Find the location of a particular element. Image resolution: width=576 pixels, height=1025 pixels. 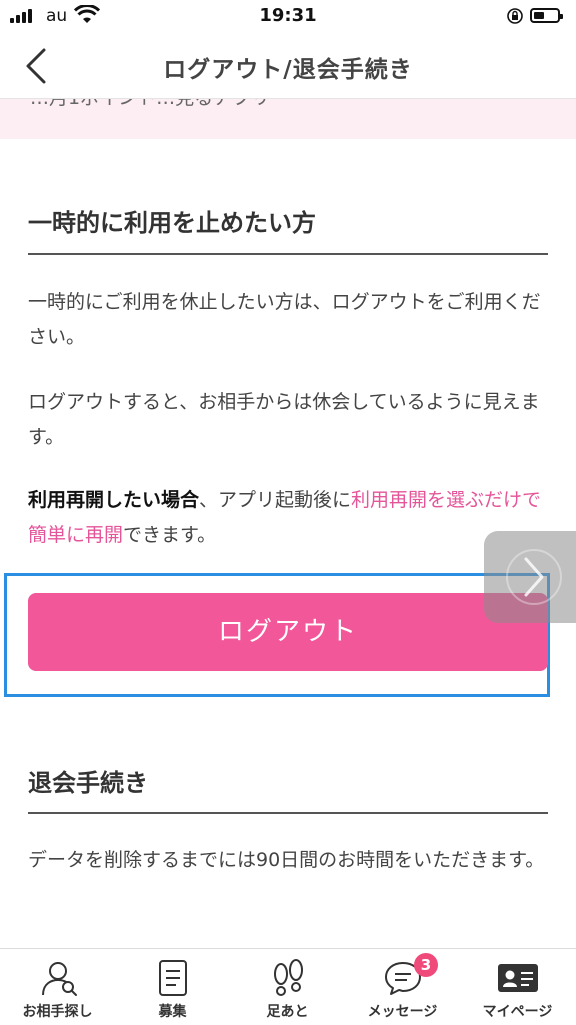

logout-effect-description: ログアウトすると、お相手からは休会しているように見えます。 is located at coordinates (284, 419).